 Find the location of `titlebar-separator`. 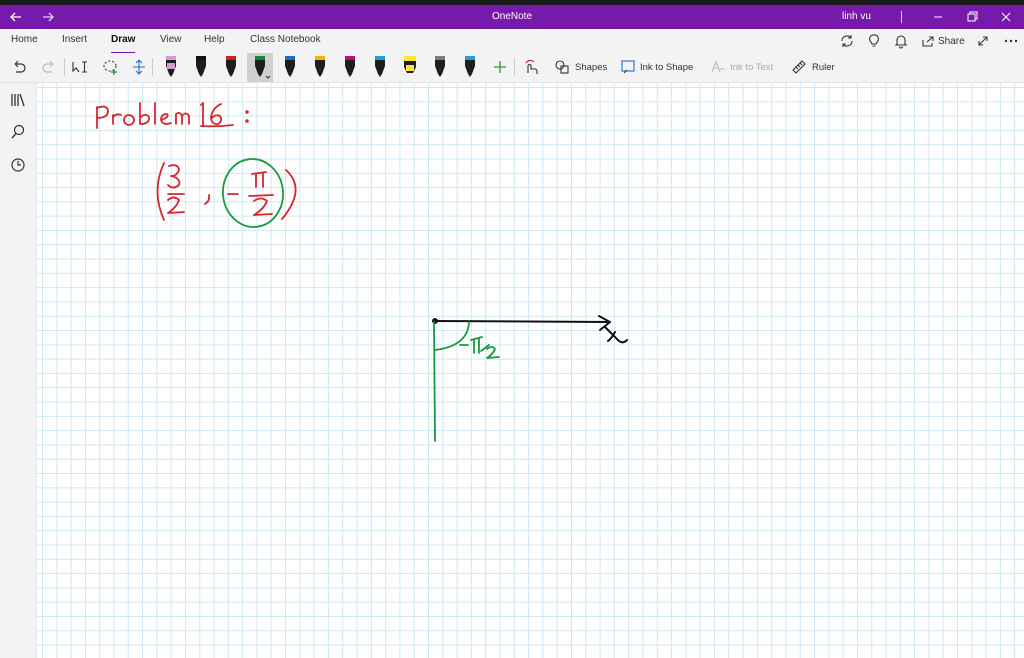

titlebar-separator is located at coordinates (901, 17).